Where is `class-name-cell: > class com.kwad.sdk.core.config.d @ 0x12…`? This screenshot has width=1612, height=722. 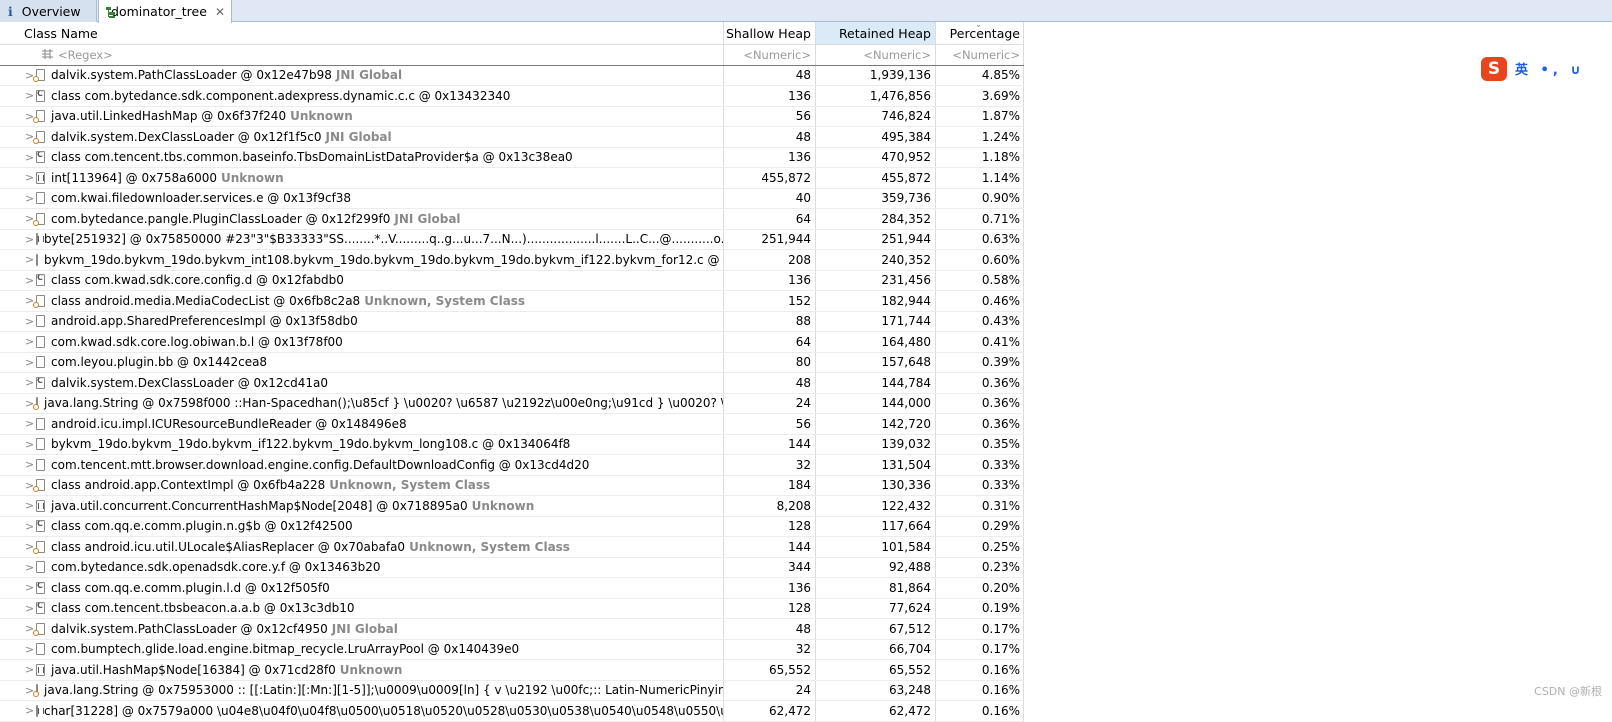
class-name-cell: > class com.kwad.sdk.core.config.d @ 0x12… is located at coordinates (362, 280).